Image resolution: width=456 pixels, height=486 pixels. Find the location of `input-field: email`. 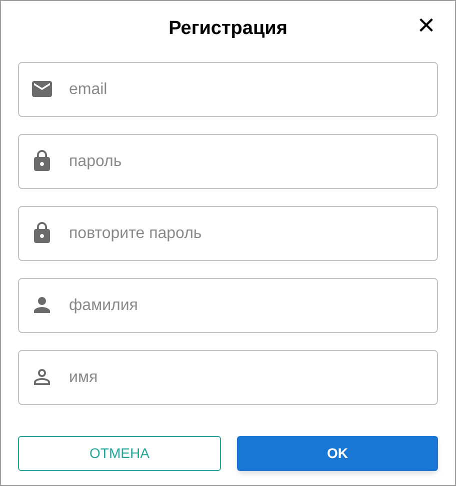

input-field: email is located at coordinates (228, 89).